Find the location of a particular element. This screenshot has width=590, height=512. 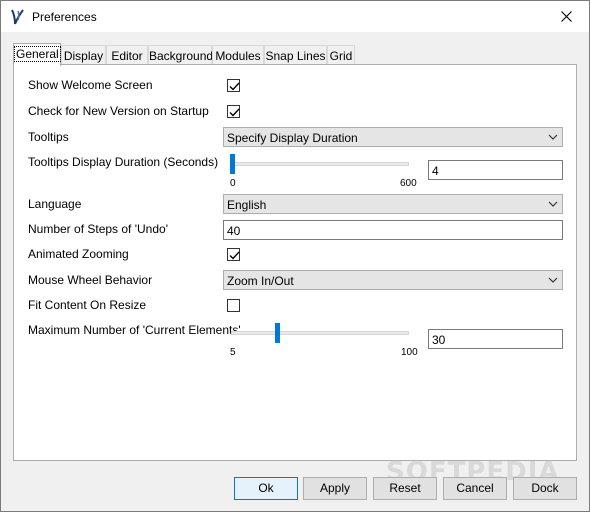

mouse-wheel-select: Zoom In/Out is located at coordinates (393, 280).